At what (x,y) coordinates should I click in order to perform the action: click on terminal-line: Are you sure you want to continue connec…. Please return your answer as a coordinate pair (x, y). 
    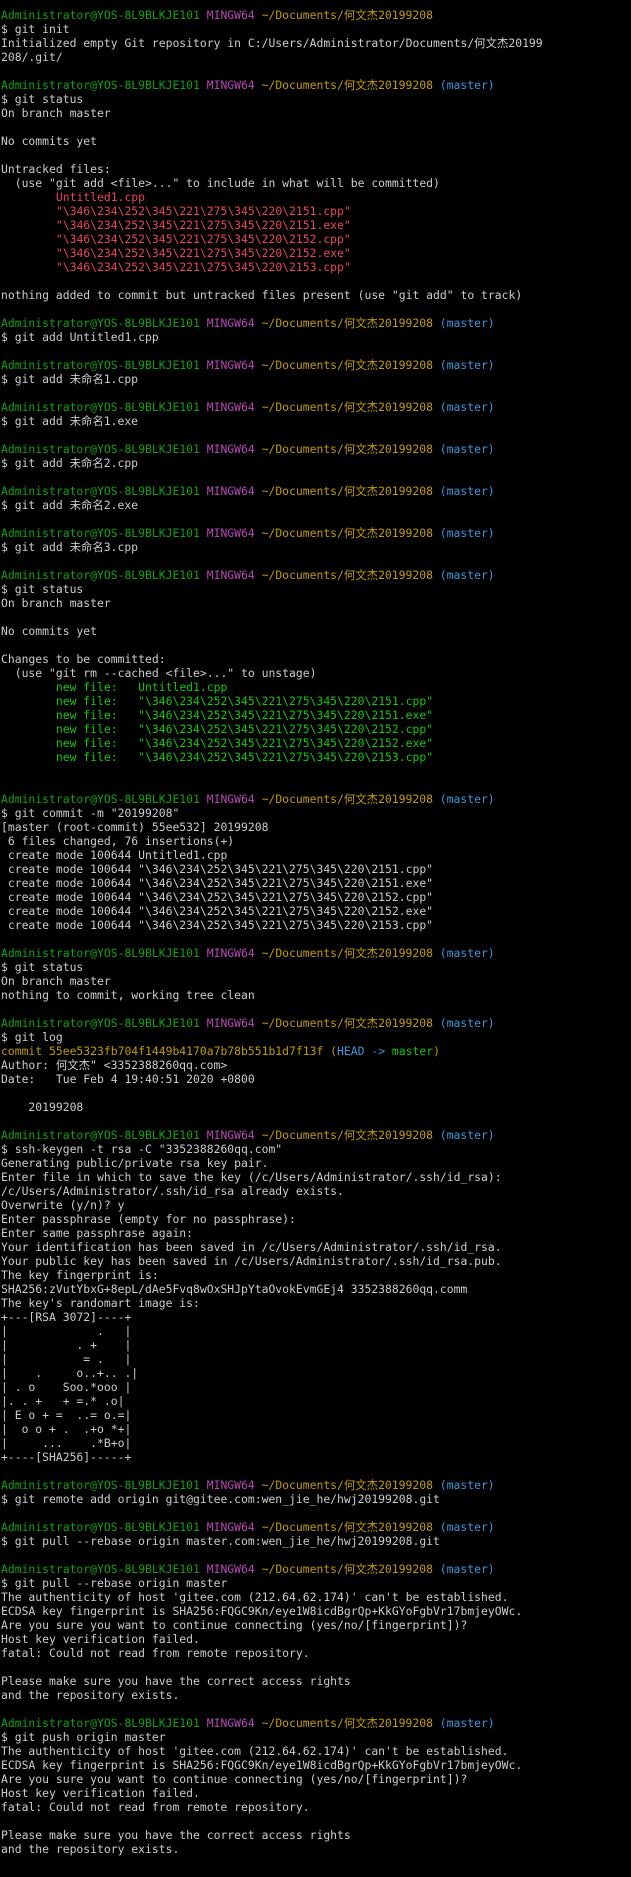
    Looking at the image, I should click on (316, 1625).